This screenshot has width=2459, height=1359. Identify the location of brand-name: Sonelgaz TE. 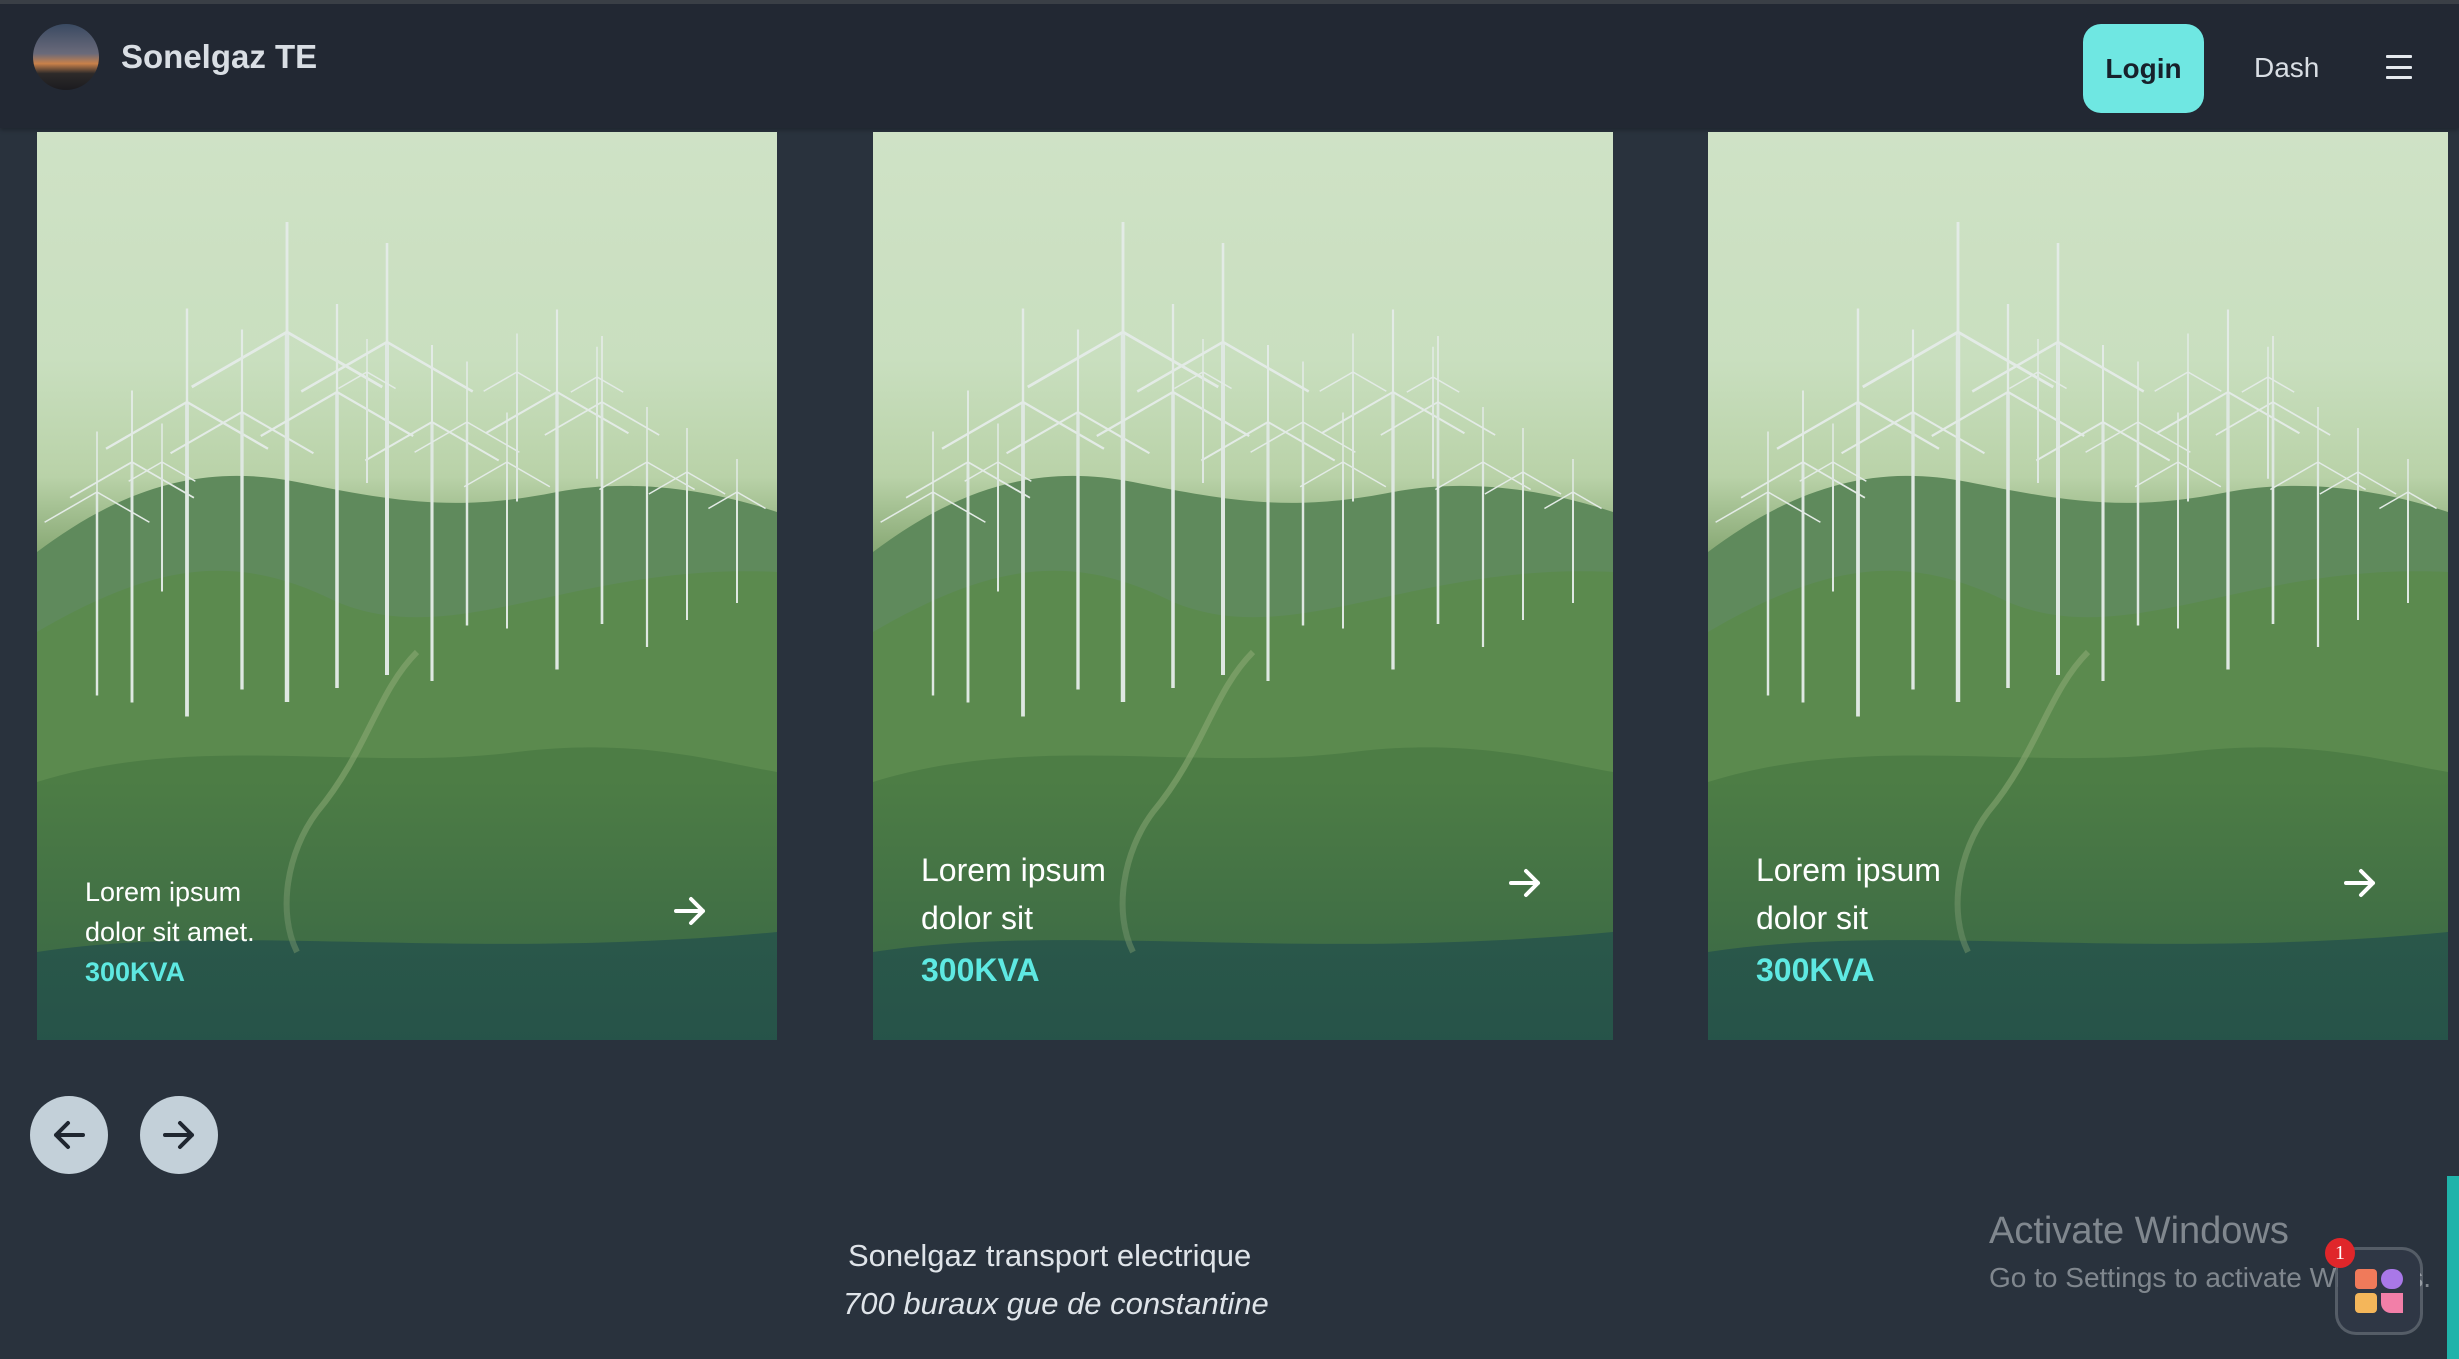
(219, 57).